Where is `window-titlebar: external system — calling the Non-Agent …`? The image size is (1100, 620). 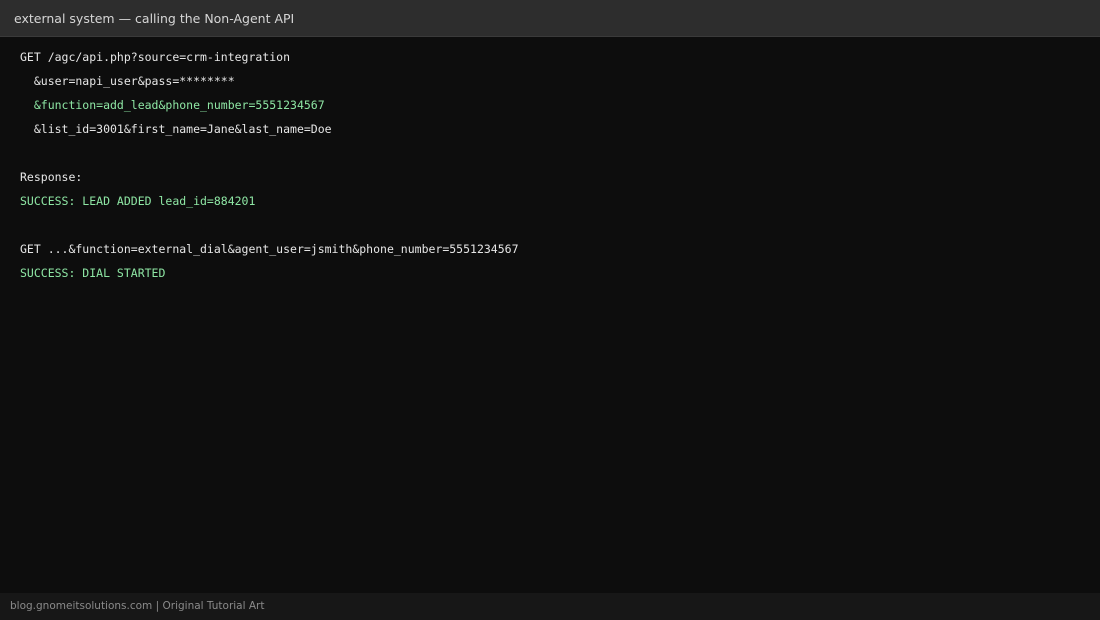
window-titlebar: external system — calling the Non-Agent … is located at coordinates (550, 18).